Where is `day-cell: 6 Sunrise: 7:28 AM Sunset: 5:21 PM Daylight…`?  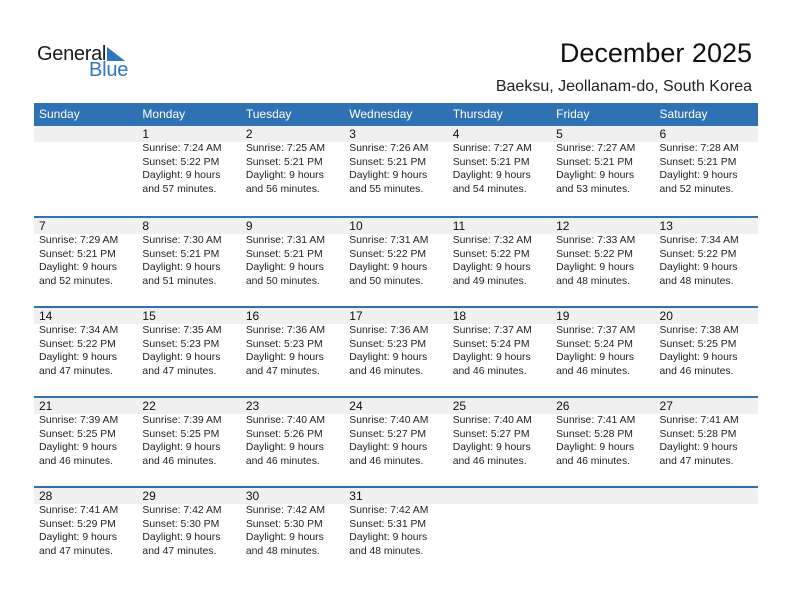
day-cell: 6 Sunrise: 7:28 AM Sunset: 5:21 PM Daylight… is located at coordinates (706, 161).